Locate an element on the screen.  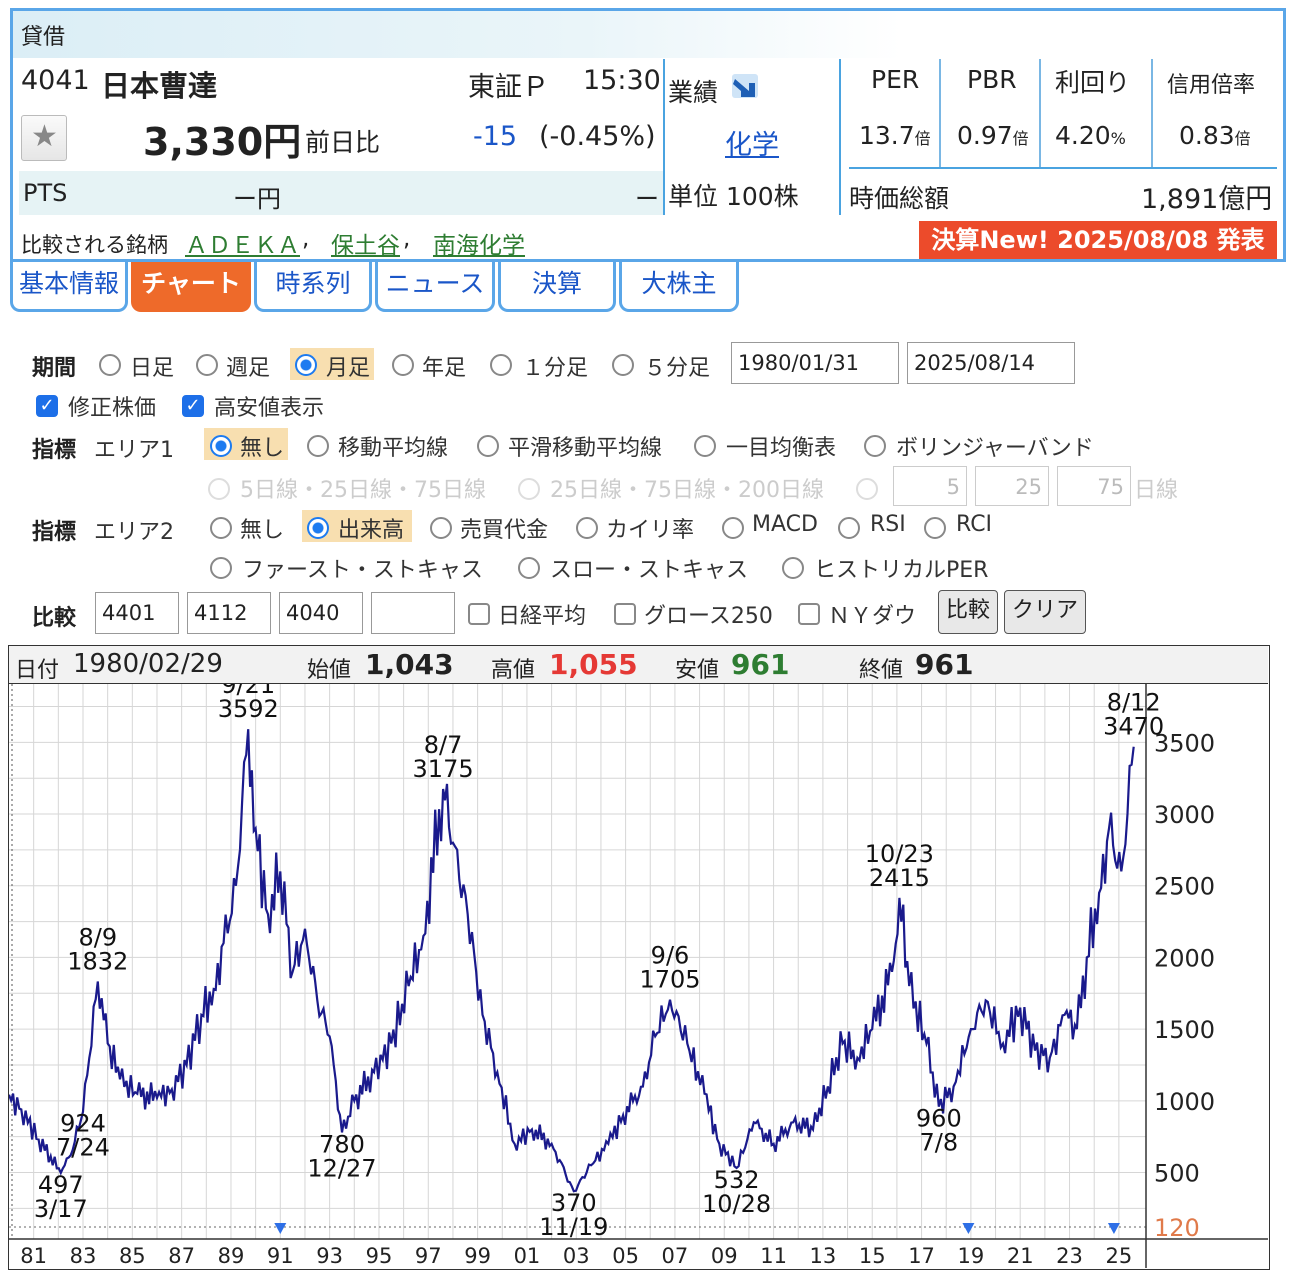
radio-deviation-rate is located at coordinates (587, 528).